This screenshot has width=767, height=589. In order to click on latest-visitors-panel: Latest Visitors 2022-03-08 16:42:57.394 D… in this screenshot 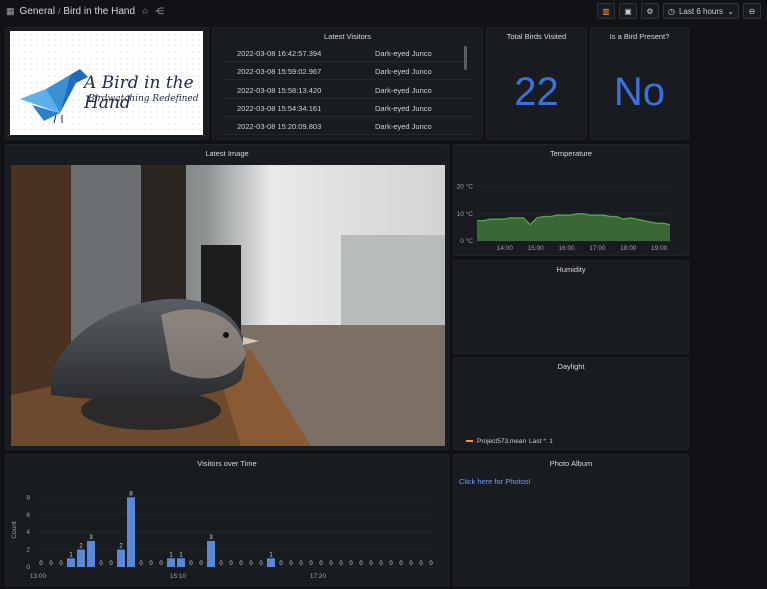, I will do `click(347, 83)`.